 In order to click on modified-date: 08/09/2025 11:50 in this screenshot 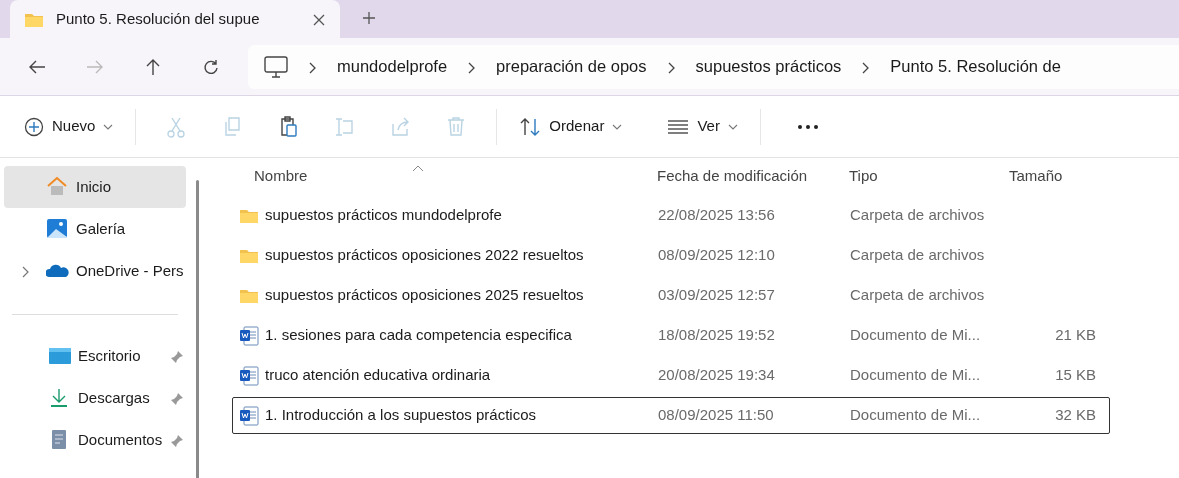, I will do `click(716, 415)`.